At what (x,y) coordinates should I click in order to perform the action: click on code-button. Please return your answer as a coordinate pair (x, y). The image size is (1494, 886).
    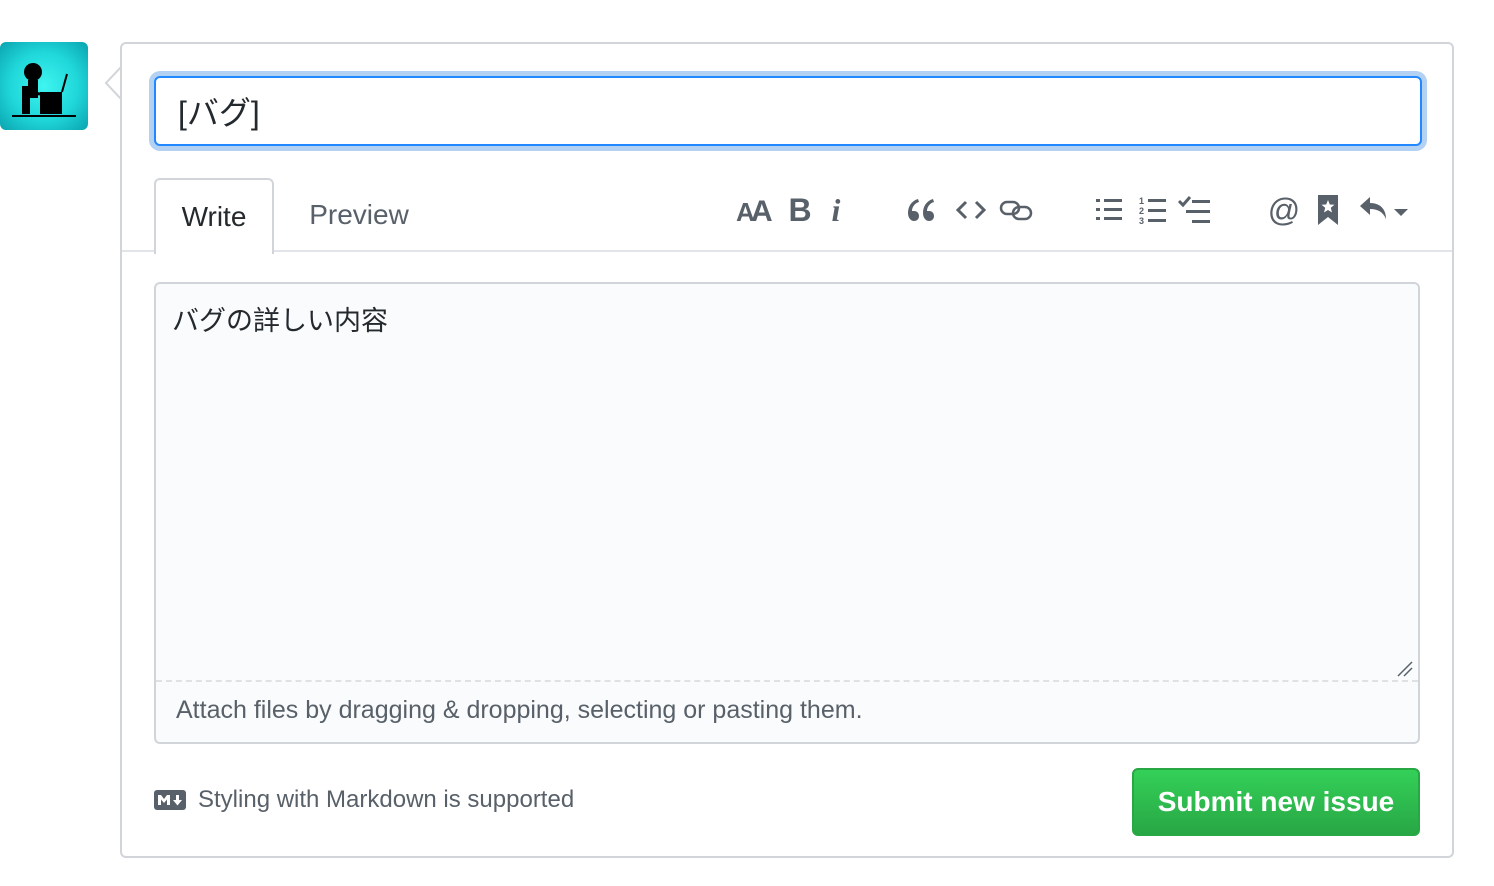
    Looking at the image, I should click on (971, 210).